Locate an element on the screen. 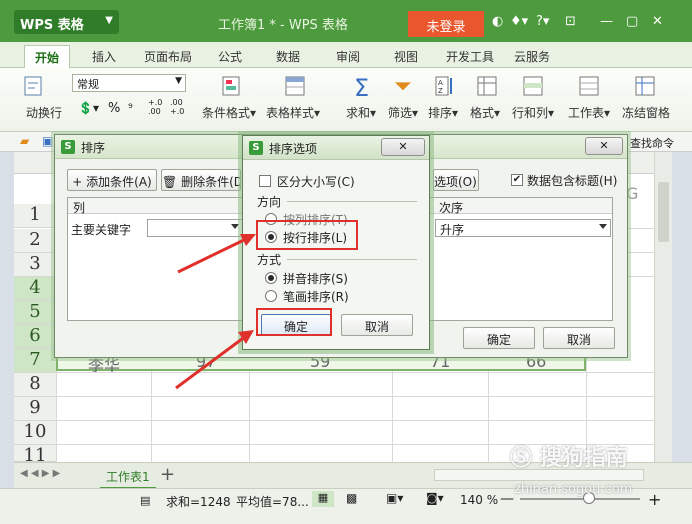 The image size is (692, 524). watermark-text: 搜狗指南 is located at coordinates (583, 458).